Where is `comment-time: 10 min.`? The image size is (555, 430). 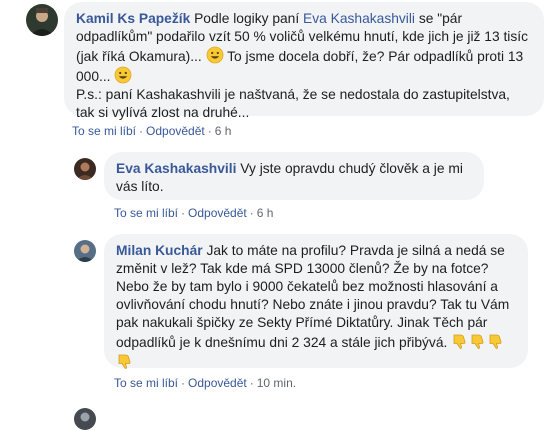
comment-time: 10 min. is located at coordinates (276, 383).